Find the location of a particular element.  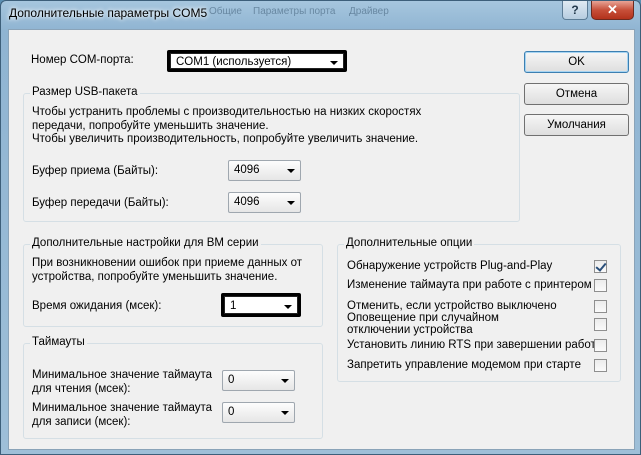

help-icon: ? is located at coordinates (575, 10).